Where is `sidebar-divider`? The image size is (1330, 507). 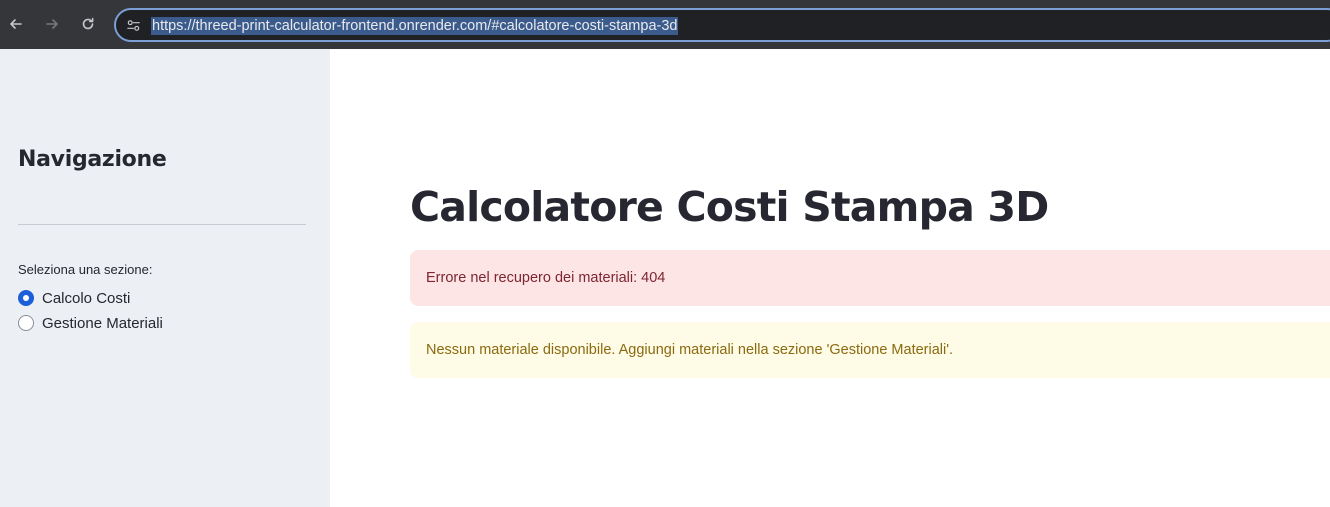
sidebar-divider is located at coordinates (162, 224).